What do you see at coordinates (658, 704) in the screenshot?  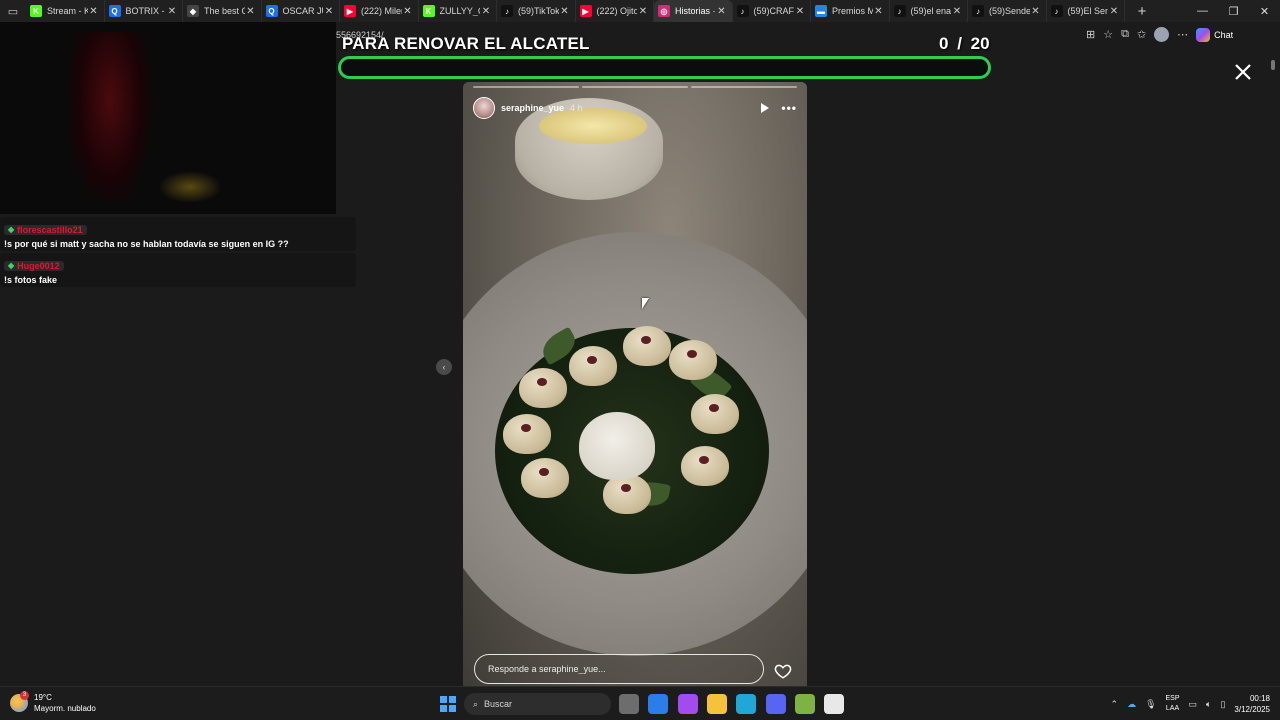 I see `store-icon` at bounding box center [658, 704].